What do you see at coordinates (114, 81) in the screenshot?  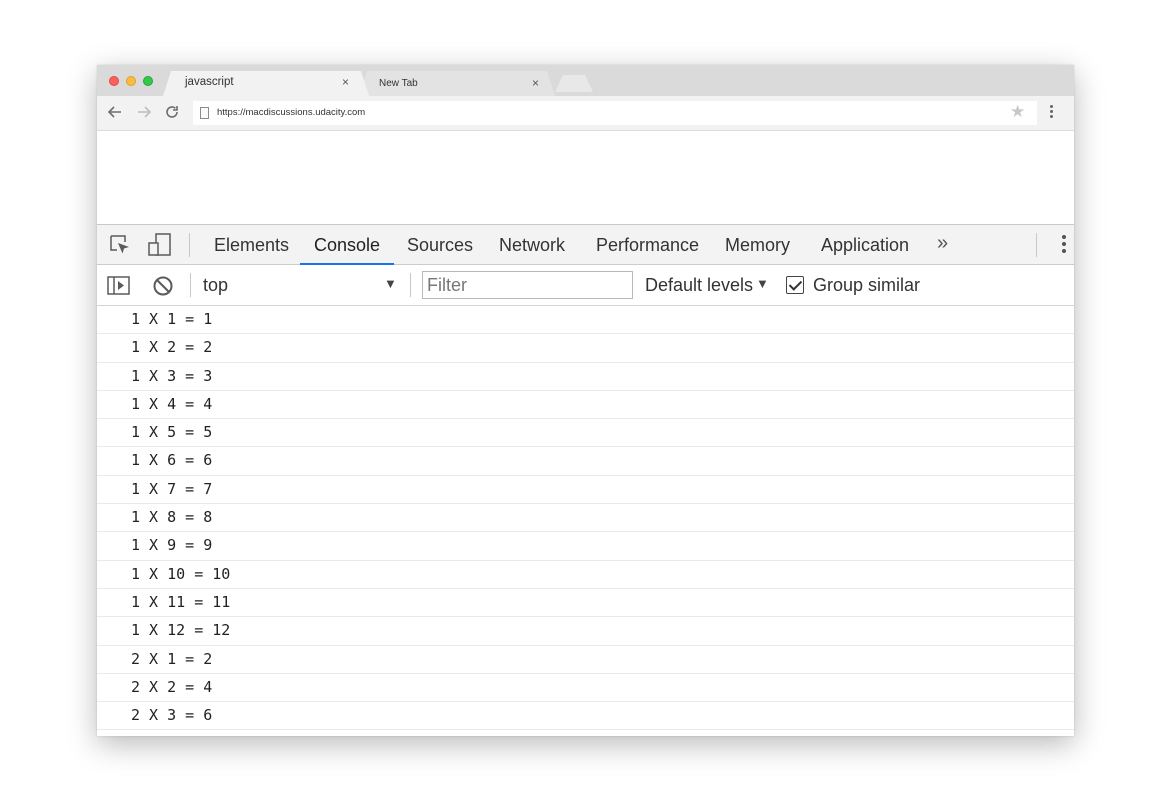 I see `close-window-button` at bounding box center [114, 81].